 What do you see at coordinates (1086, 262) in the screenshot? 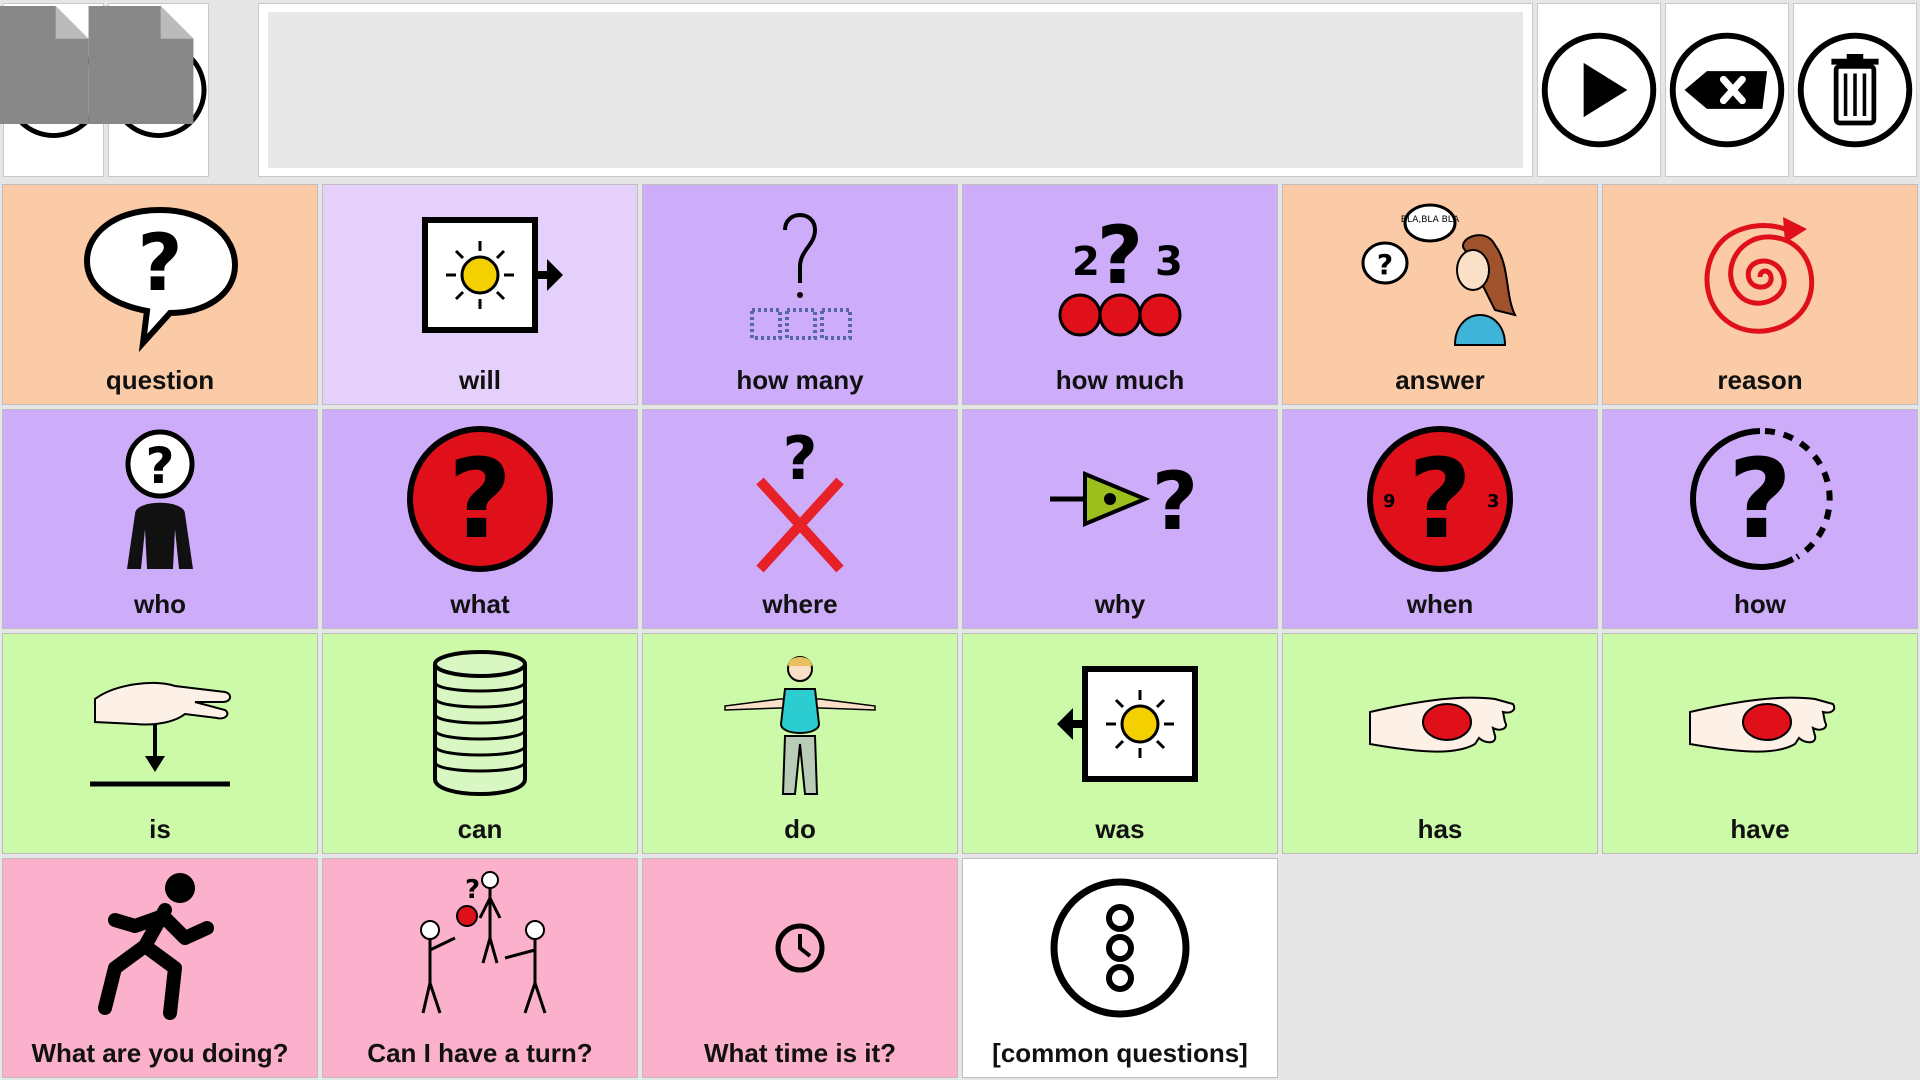
I see `number-two: 2` at bounding box center [1086, 262].